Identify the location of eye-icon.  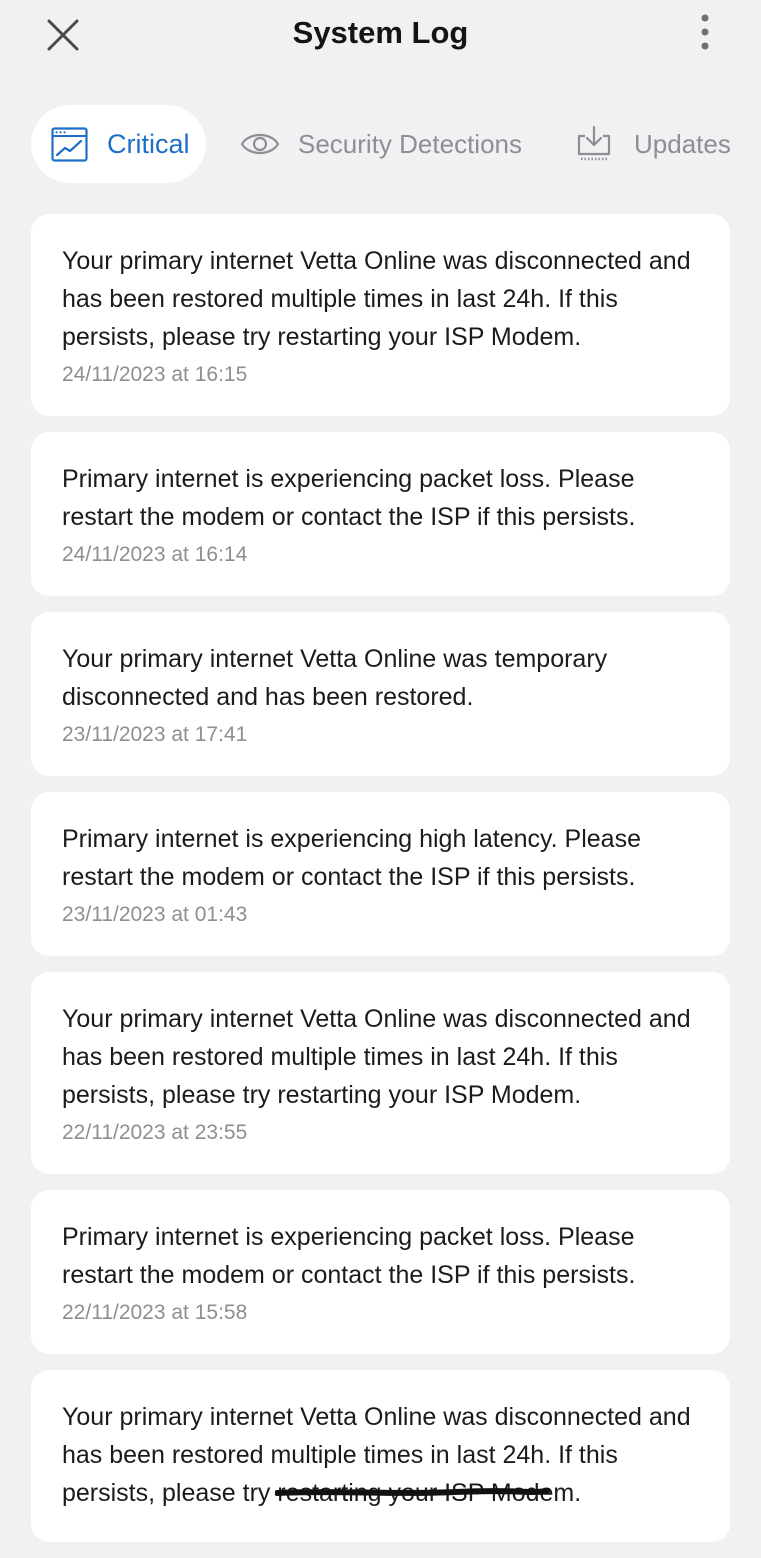
(260, 144).